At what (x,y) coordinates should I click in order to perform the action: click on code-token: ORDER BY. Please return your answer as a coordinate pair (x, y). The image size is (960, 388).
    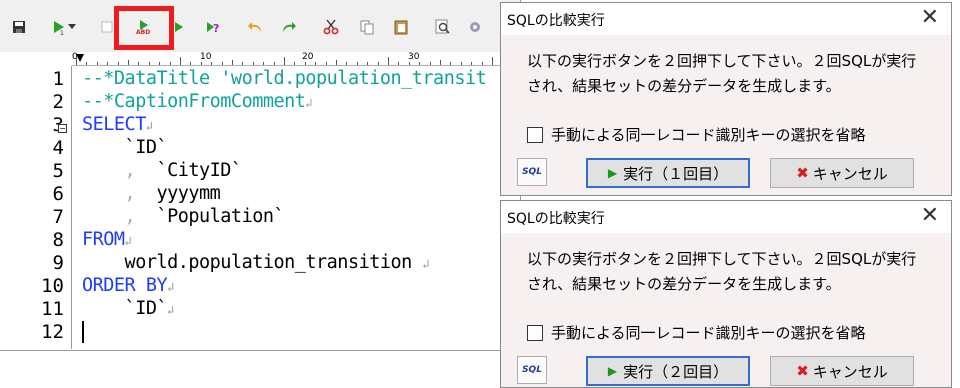
    Looking at the image, I should click on (125, 285).